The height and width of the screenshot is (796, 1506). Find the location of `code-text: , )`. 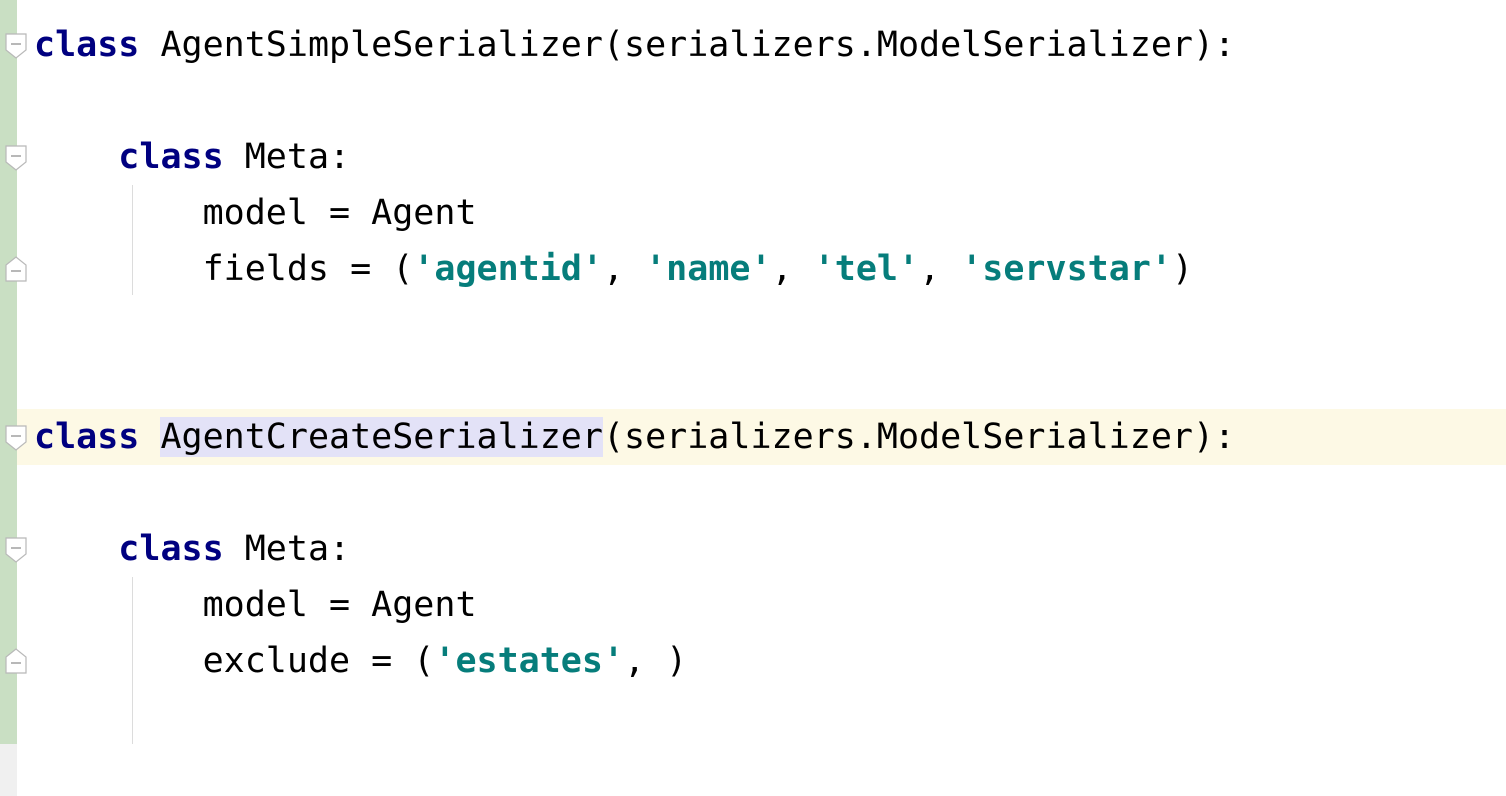

code-text: , ) is located at coordinates (656, 661).